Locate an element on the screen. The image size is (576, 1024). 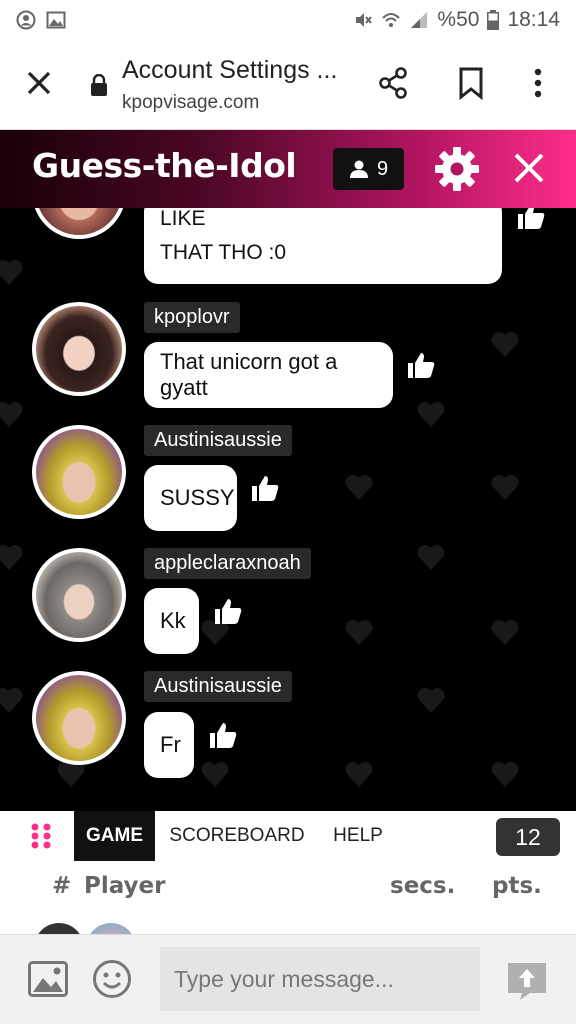
message-line: WHY IS HE TAGGING STUFF LIKE is located at coordinates (183, 219).